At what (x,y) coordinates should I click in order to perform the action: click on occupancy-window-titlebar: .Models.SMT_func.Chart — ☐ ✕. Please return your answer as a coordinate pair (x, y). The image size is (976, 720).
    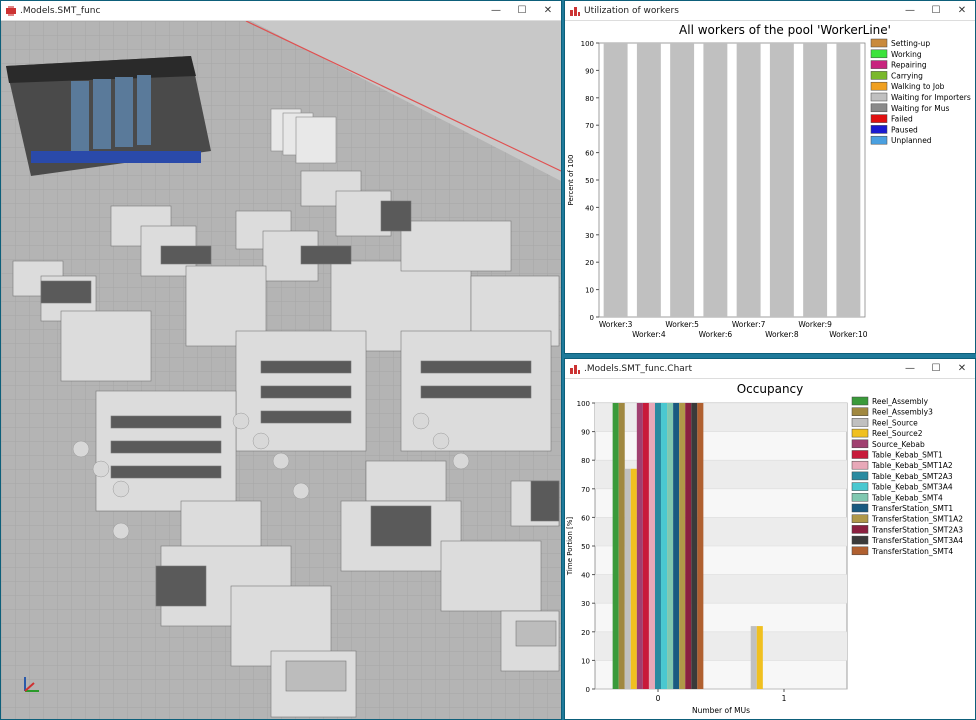
    Looking at the image, I should click on (770, 369).